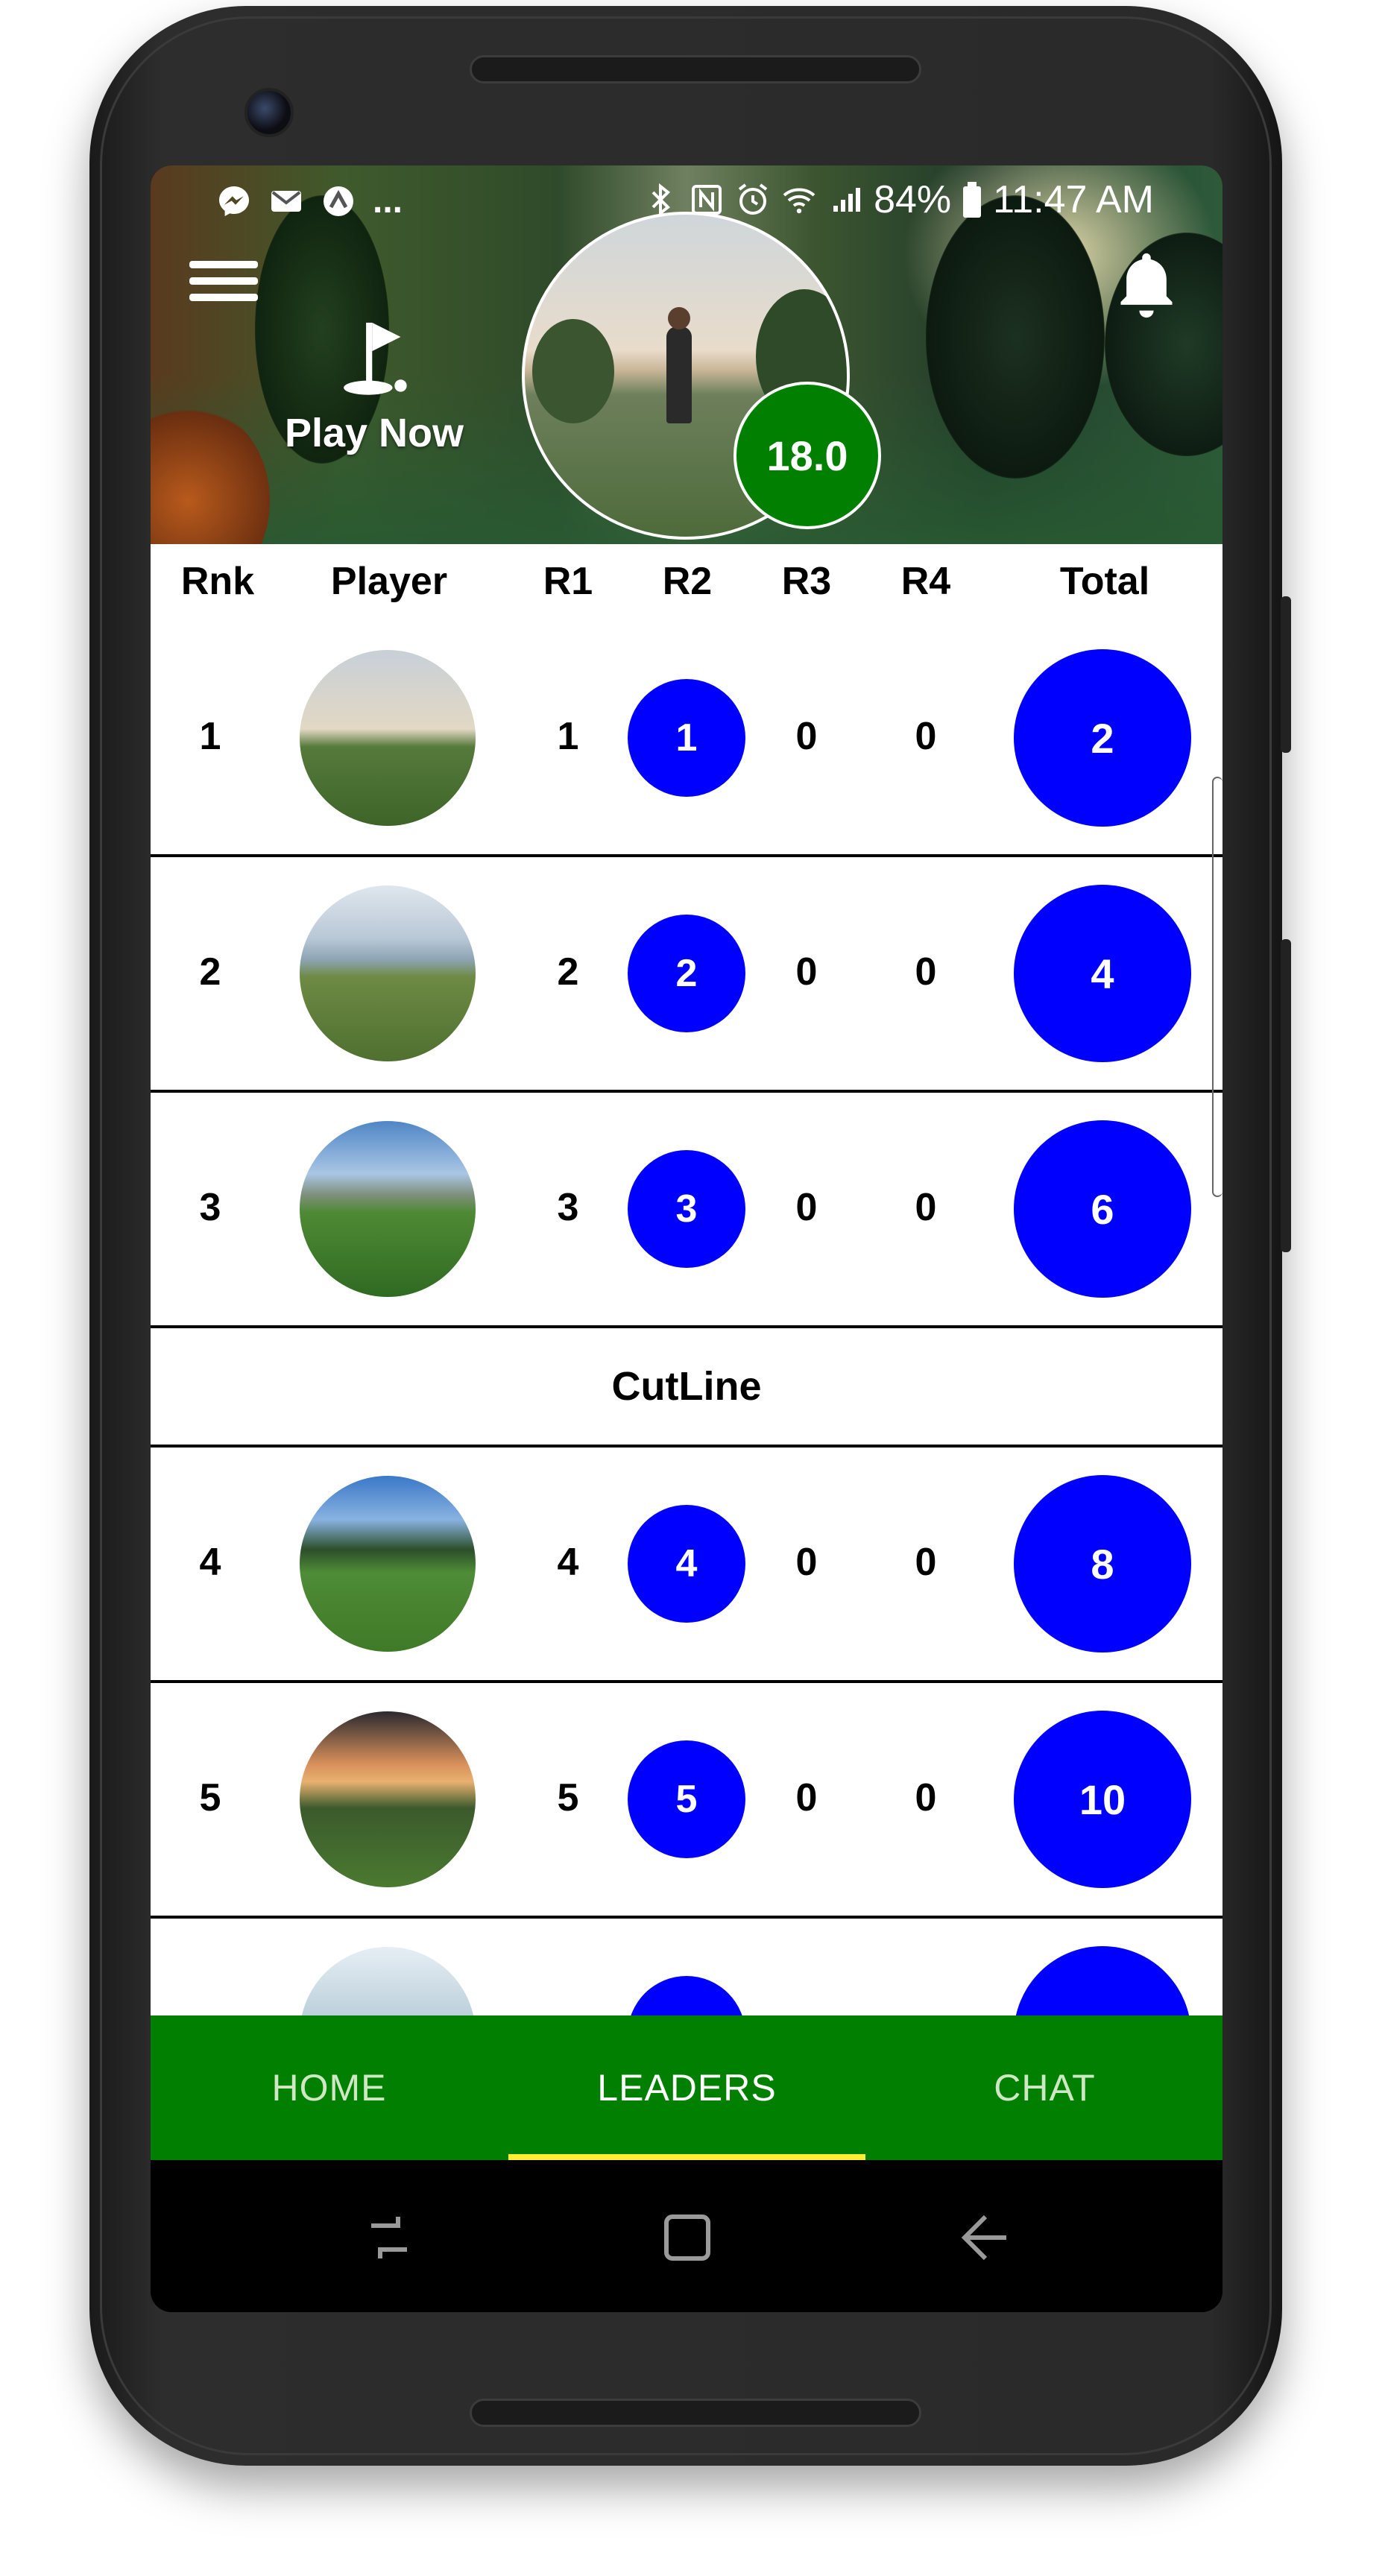 This screenshot has width=1385, height=2576. I want to click on r2-score-badge: 5, so click(686, 1799).